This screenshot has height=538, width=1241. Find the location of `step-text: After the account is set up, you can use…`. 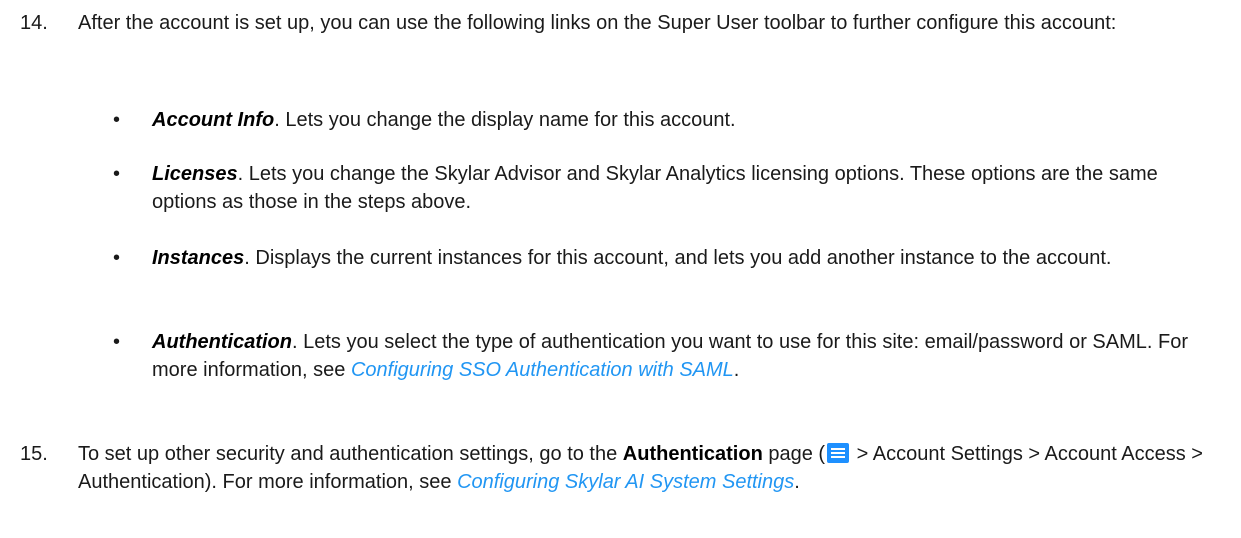

step-text: After the account is set up, you can use… is located at coordinates (597, 23).